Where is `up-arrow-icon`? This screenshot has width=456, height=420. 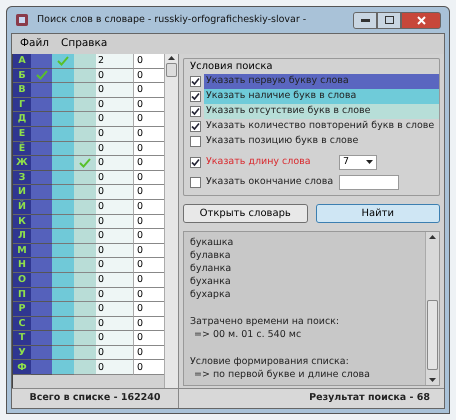
up-arrow-icon is located at coordinates (432, 237).